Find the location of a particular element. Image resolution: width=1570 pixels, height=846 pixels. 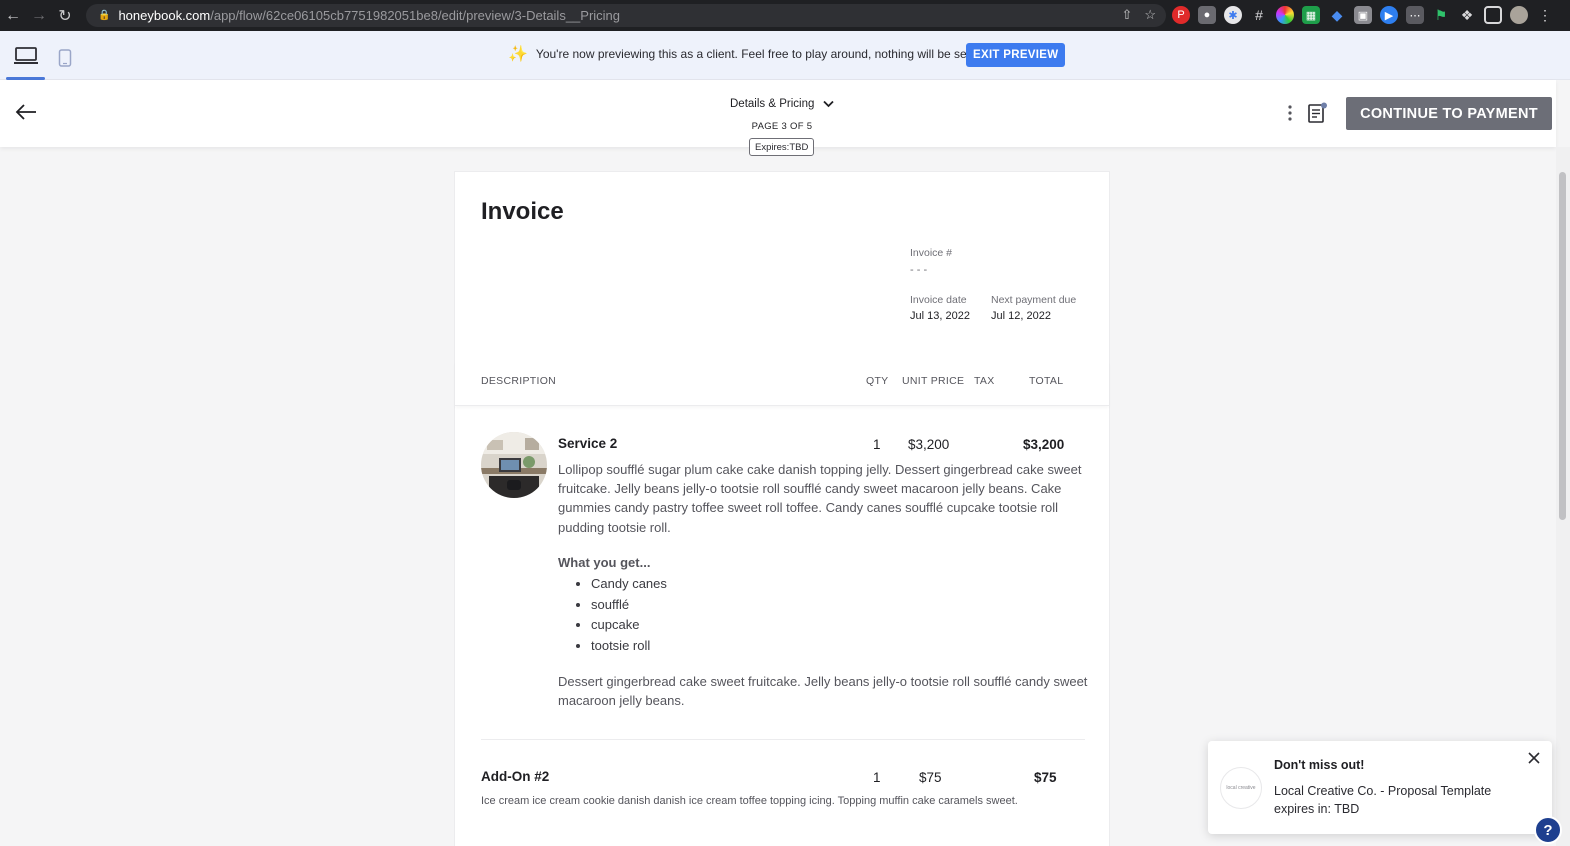

table-header: DESCRIPTION QTY UNIT PRICE TAX TOTAL is located at coordinates (782, 384).